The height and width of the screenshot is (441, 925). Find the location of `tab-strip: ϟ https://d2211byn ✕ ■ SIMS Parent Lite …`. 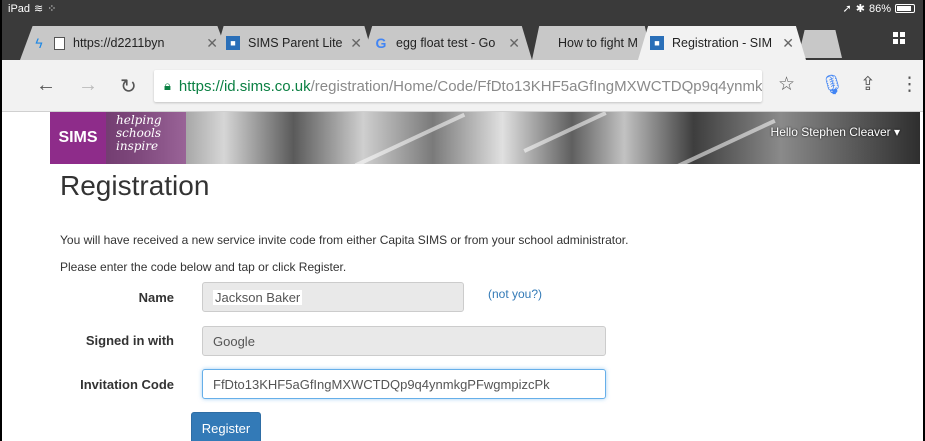

tab-strip: ϟ https://d2211byn ✕ ■ SIMS Parent Lite … is located at coordinates (462, 39).